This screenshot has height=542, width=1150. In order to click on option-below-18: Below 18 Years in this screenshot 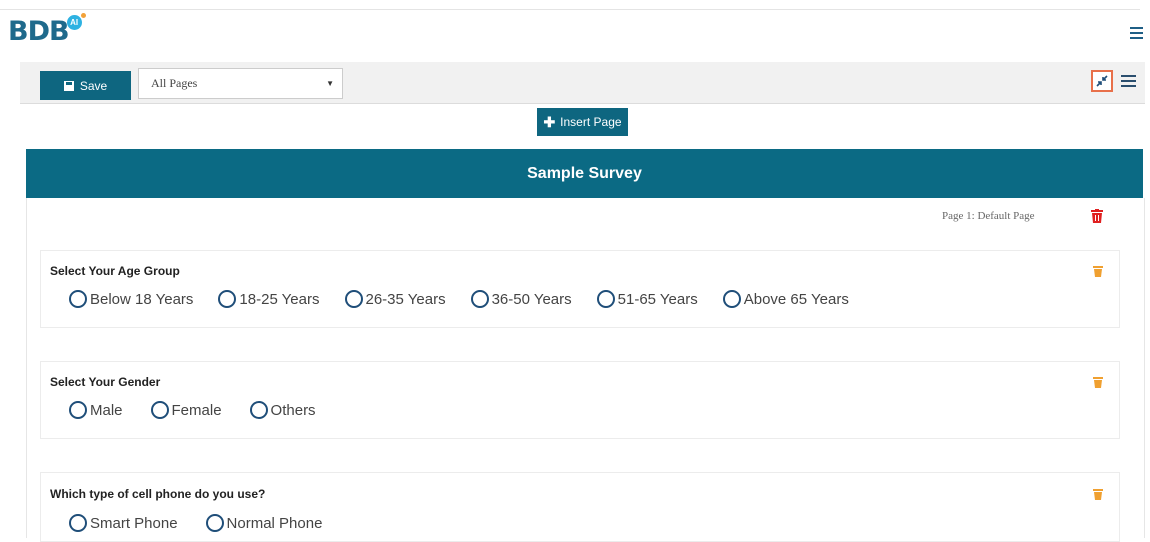, I will do `click(131, 299)`.